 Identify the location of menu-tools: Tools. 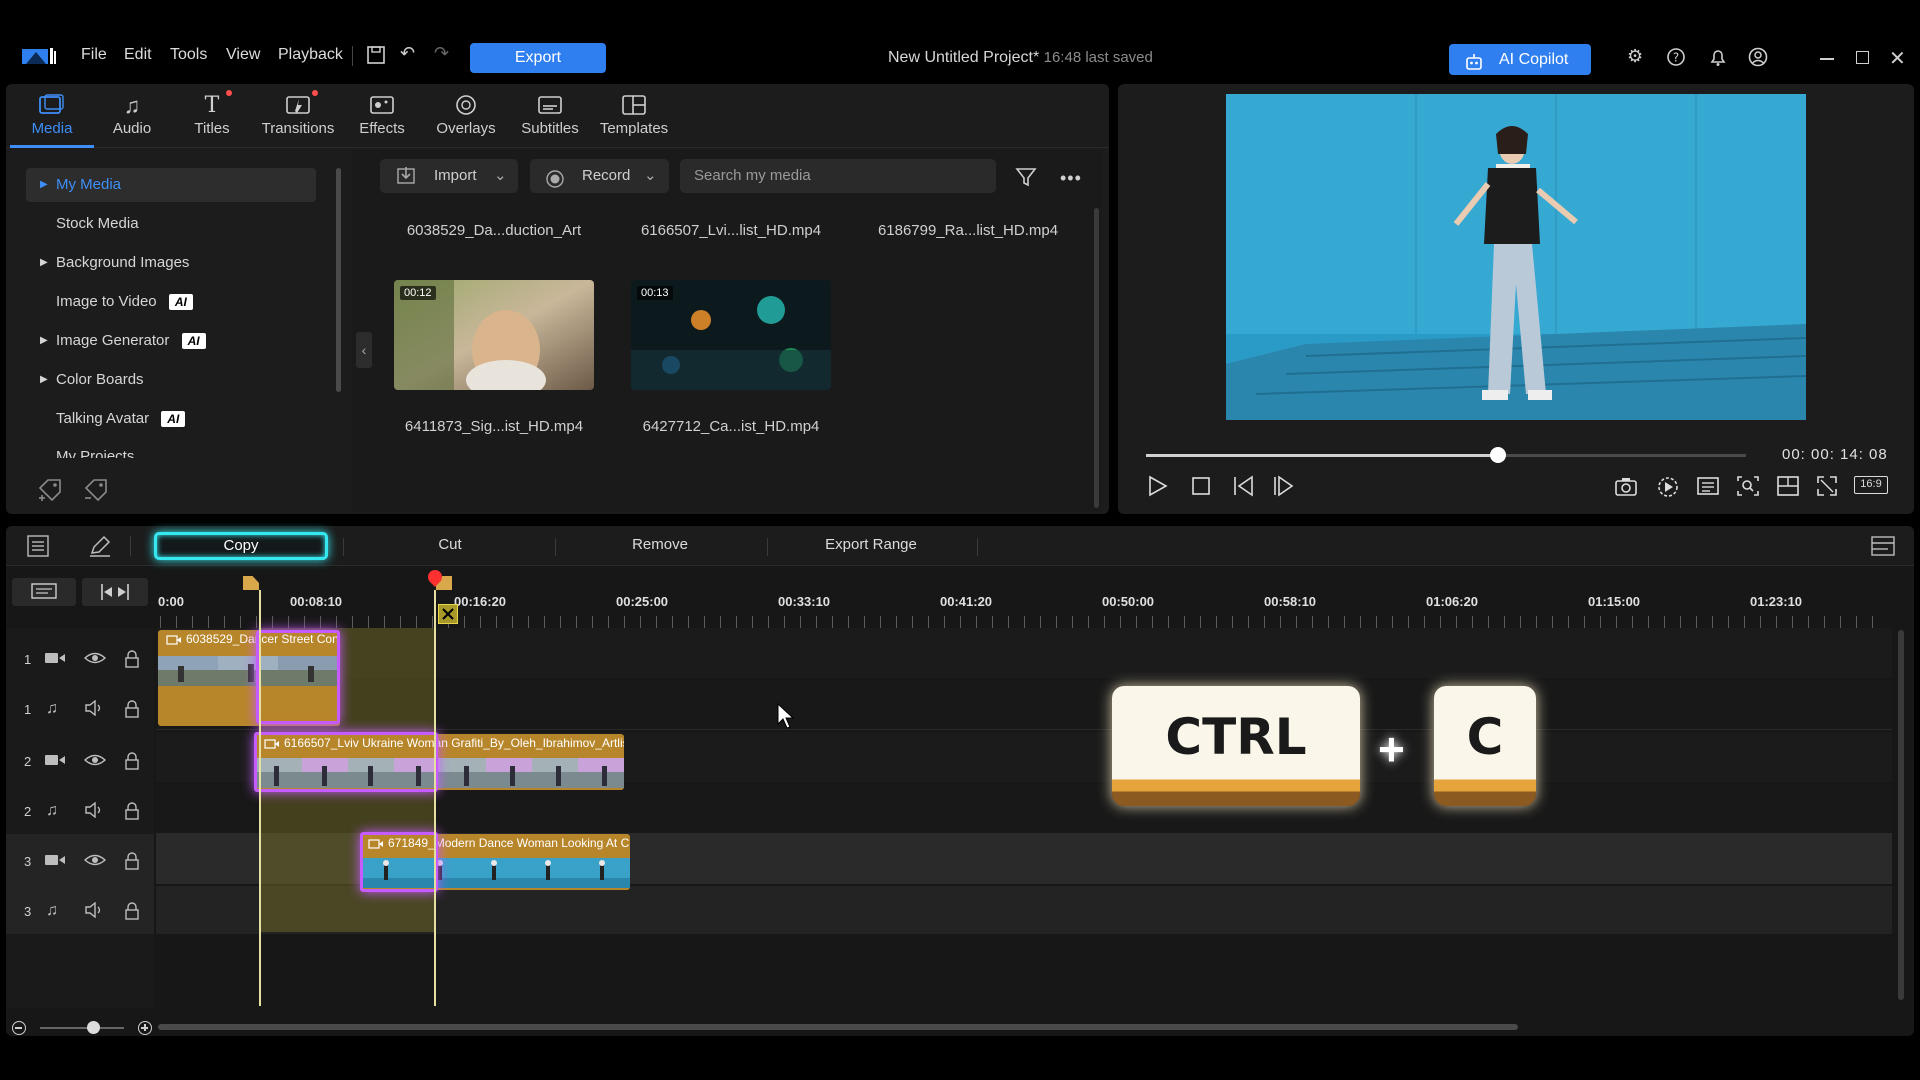
(188, 55).